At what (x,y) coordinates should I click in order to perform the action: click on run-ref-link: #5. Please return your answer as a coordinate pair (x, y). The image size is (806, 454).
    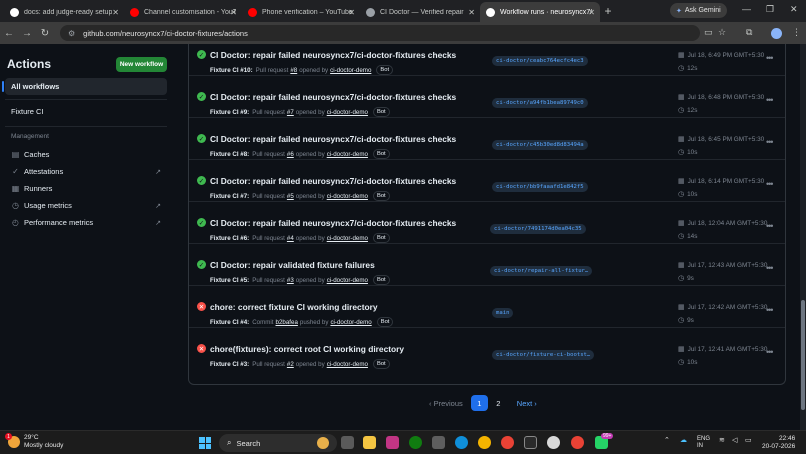
    Looking at the image, I should click on (290, 196).